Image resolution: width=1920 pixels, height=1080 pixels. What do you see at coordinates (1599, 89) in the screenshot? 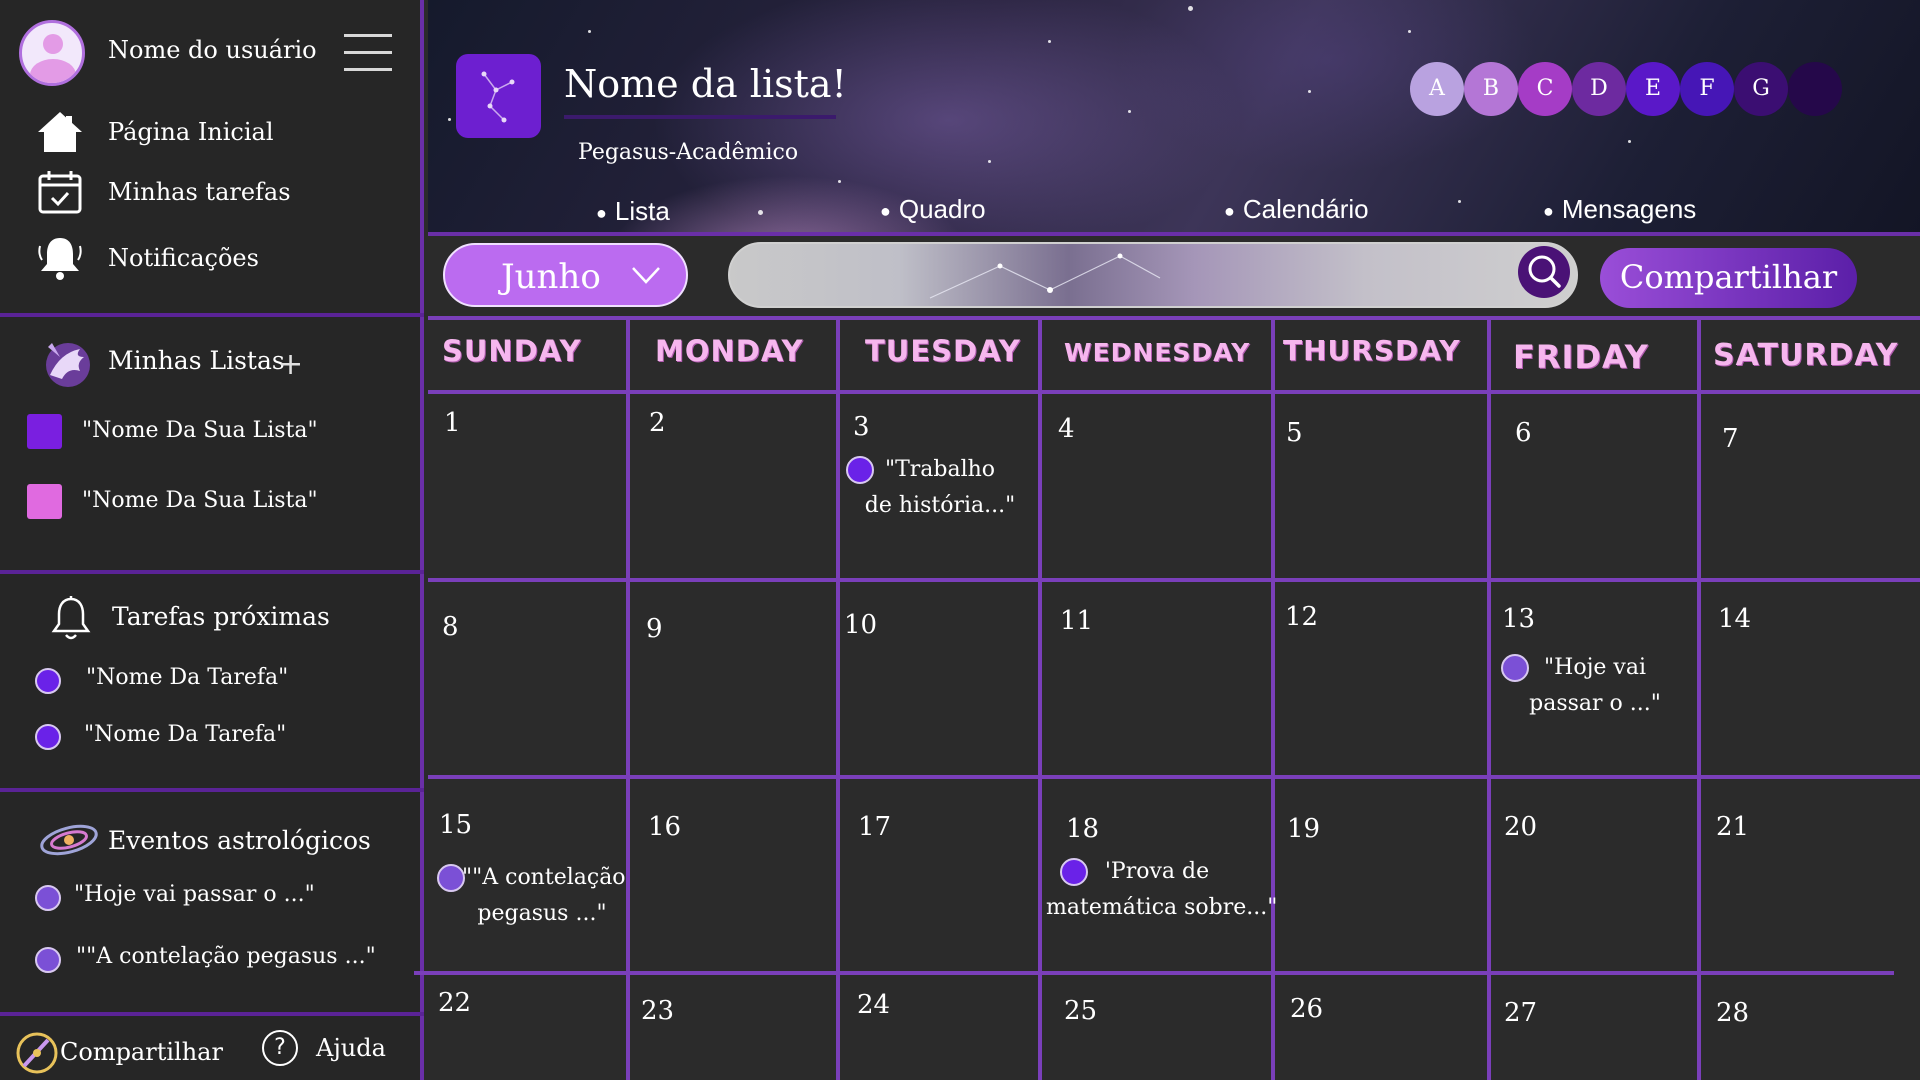
I see `member-avatar: D` at bounding box center [1599, 89].